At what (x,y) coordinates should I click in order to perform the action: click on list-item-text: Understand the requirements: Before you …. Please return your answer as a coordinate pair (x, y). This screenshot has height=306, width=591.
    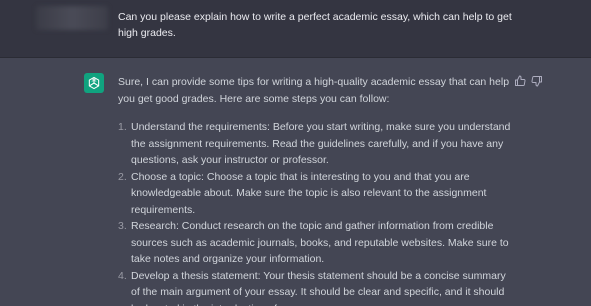
    Looking at the image, I should click on (321, 143).